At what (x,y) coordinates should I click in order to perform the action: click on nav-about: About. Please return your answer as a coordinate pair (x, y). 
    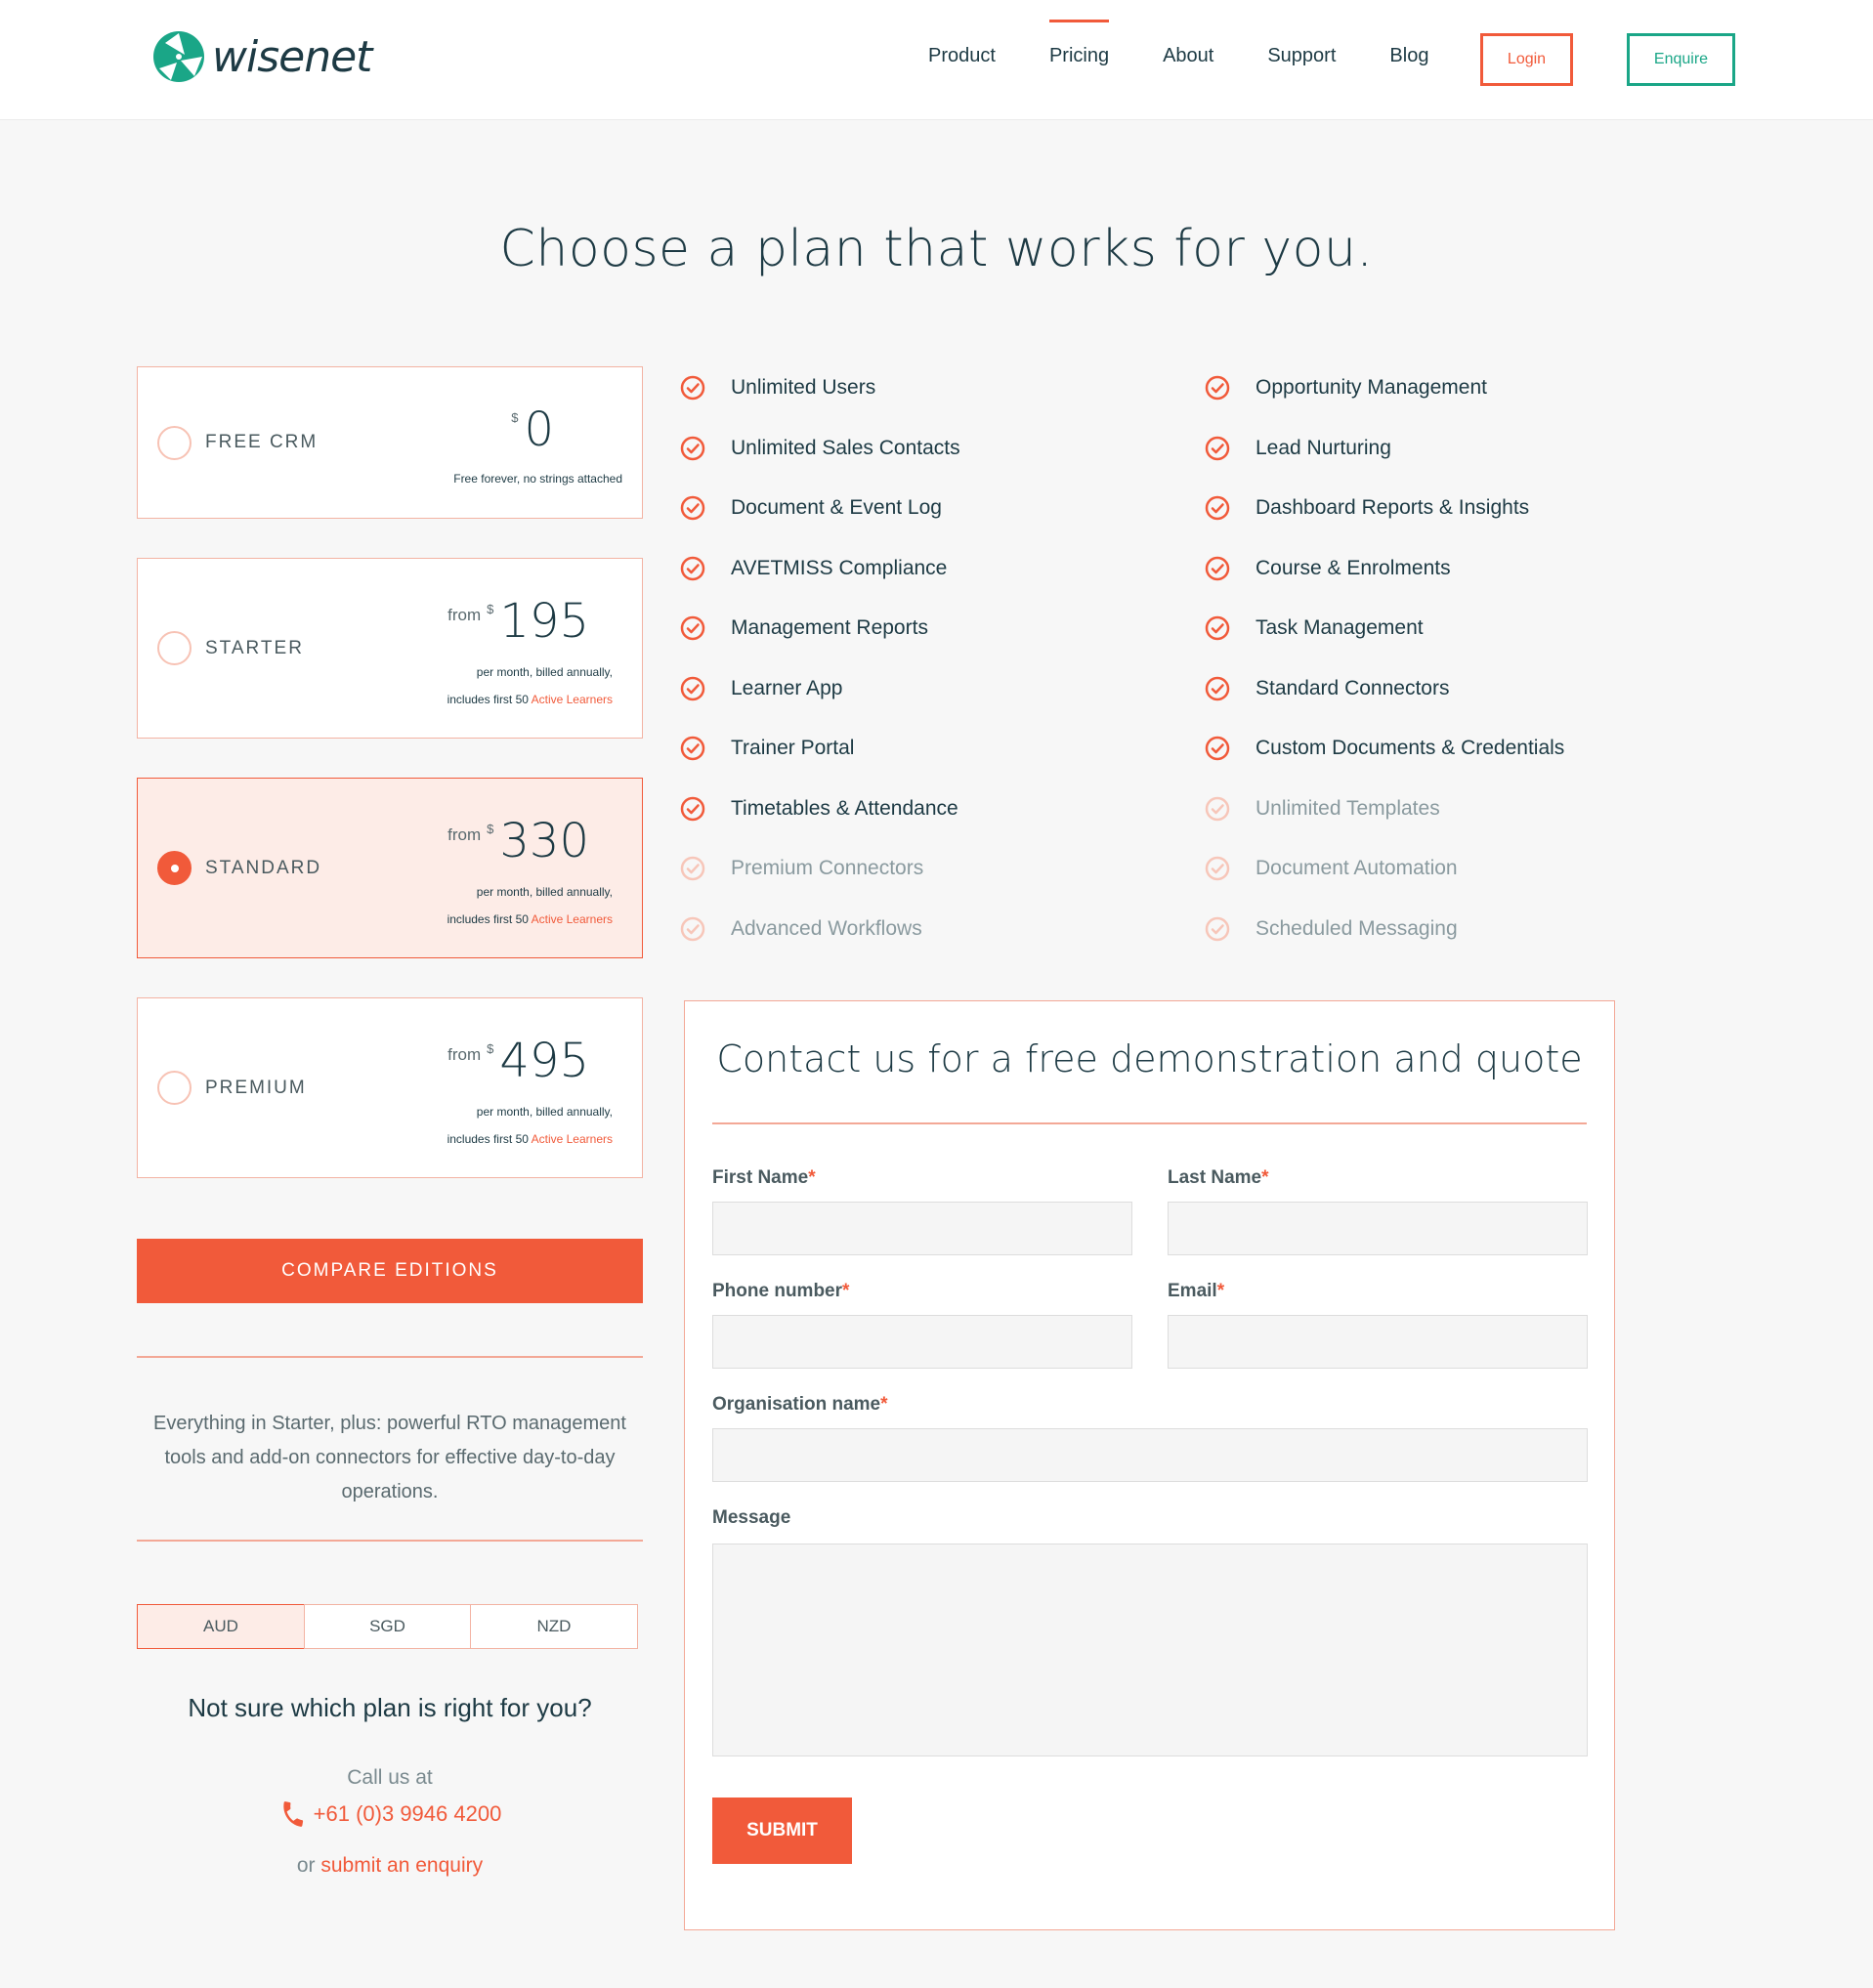
    Looking at the image, I should click on (1188, 60).